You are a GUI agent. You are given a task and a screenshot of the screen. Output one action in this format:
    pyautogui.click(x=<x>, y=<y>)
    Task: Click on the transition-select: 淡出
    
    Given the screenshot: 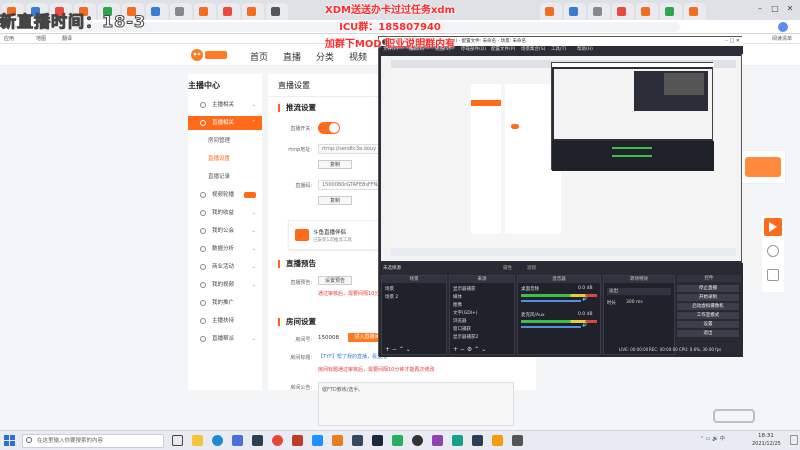 What is the action you would take?
    pyautogui.click(x=639, y=291)
    